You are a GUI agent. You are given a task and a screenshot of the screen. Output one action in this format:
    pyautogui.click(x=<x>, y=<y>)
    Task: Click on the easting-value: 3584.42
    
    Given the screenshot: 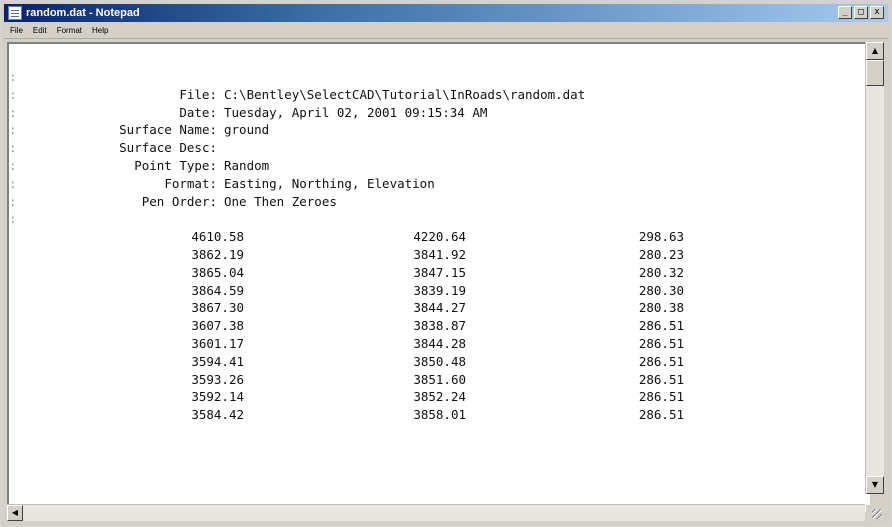 What is the action you would take?
    pyautogui.click(x=217, y=415)
    